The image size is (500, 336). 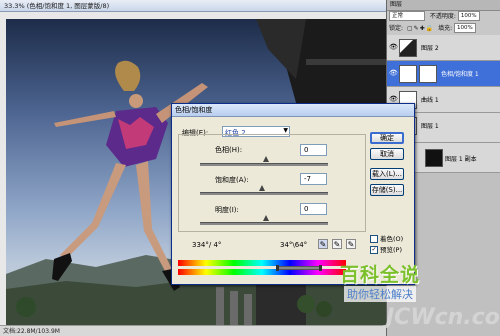 What do you see at coordinates (461, 159) in the screenshot?
I see `layer-name: 图层 1 副本` at bounding box center [461, 159].